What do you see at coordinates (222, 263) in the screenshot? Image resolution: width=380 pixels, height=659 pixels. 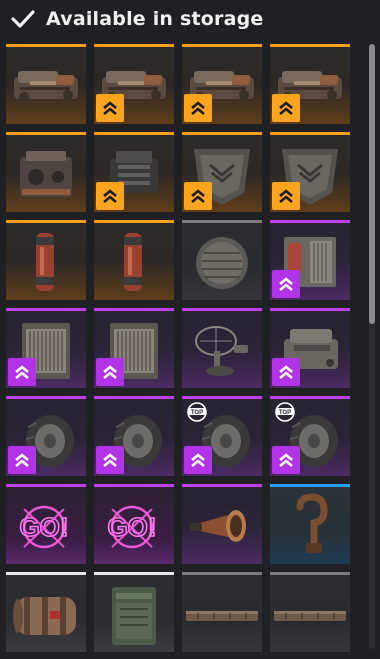 I see `hatch-image` at bounding box center [222, 263].